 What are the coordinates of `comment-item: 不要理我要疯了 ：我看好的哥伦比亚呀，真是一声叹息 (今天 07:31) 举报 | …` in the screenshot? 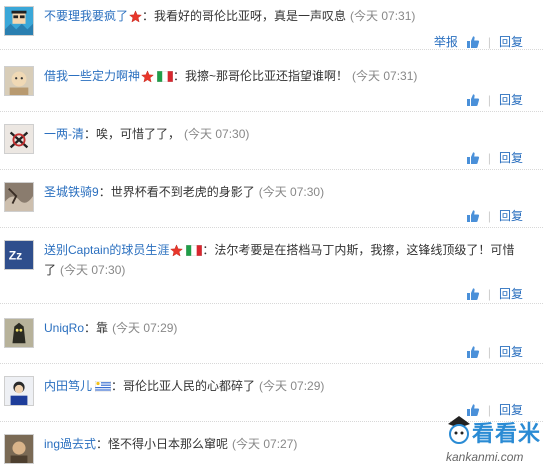 It's located at (271, 28).